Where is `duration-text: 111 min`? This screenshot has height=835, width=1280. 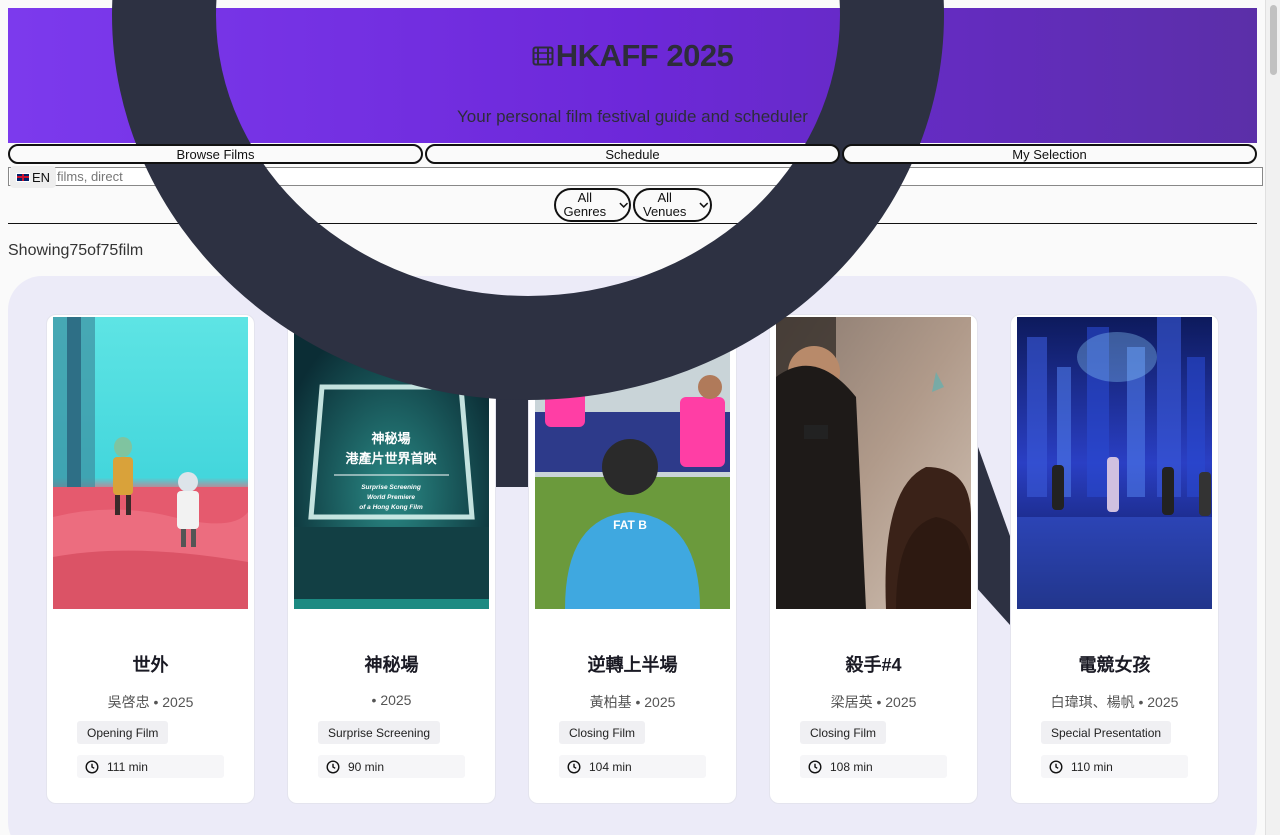
duration-text: 111 min is located at coordinates (127, 766).